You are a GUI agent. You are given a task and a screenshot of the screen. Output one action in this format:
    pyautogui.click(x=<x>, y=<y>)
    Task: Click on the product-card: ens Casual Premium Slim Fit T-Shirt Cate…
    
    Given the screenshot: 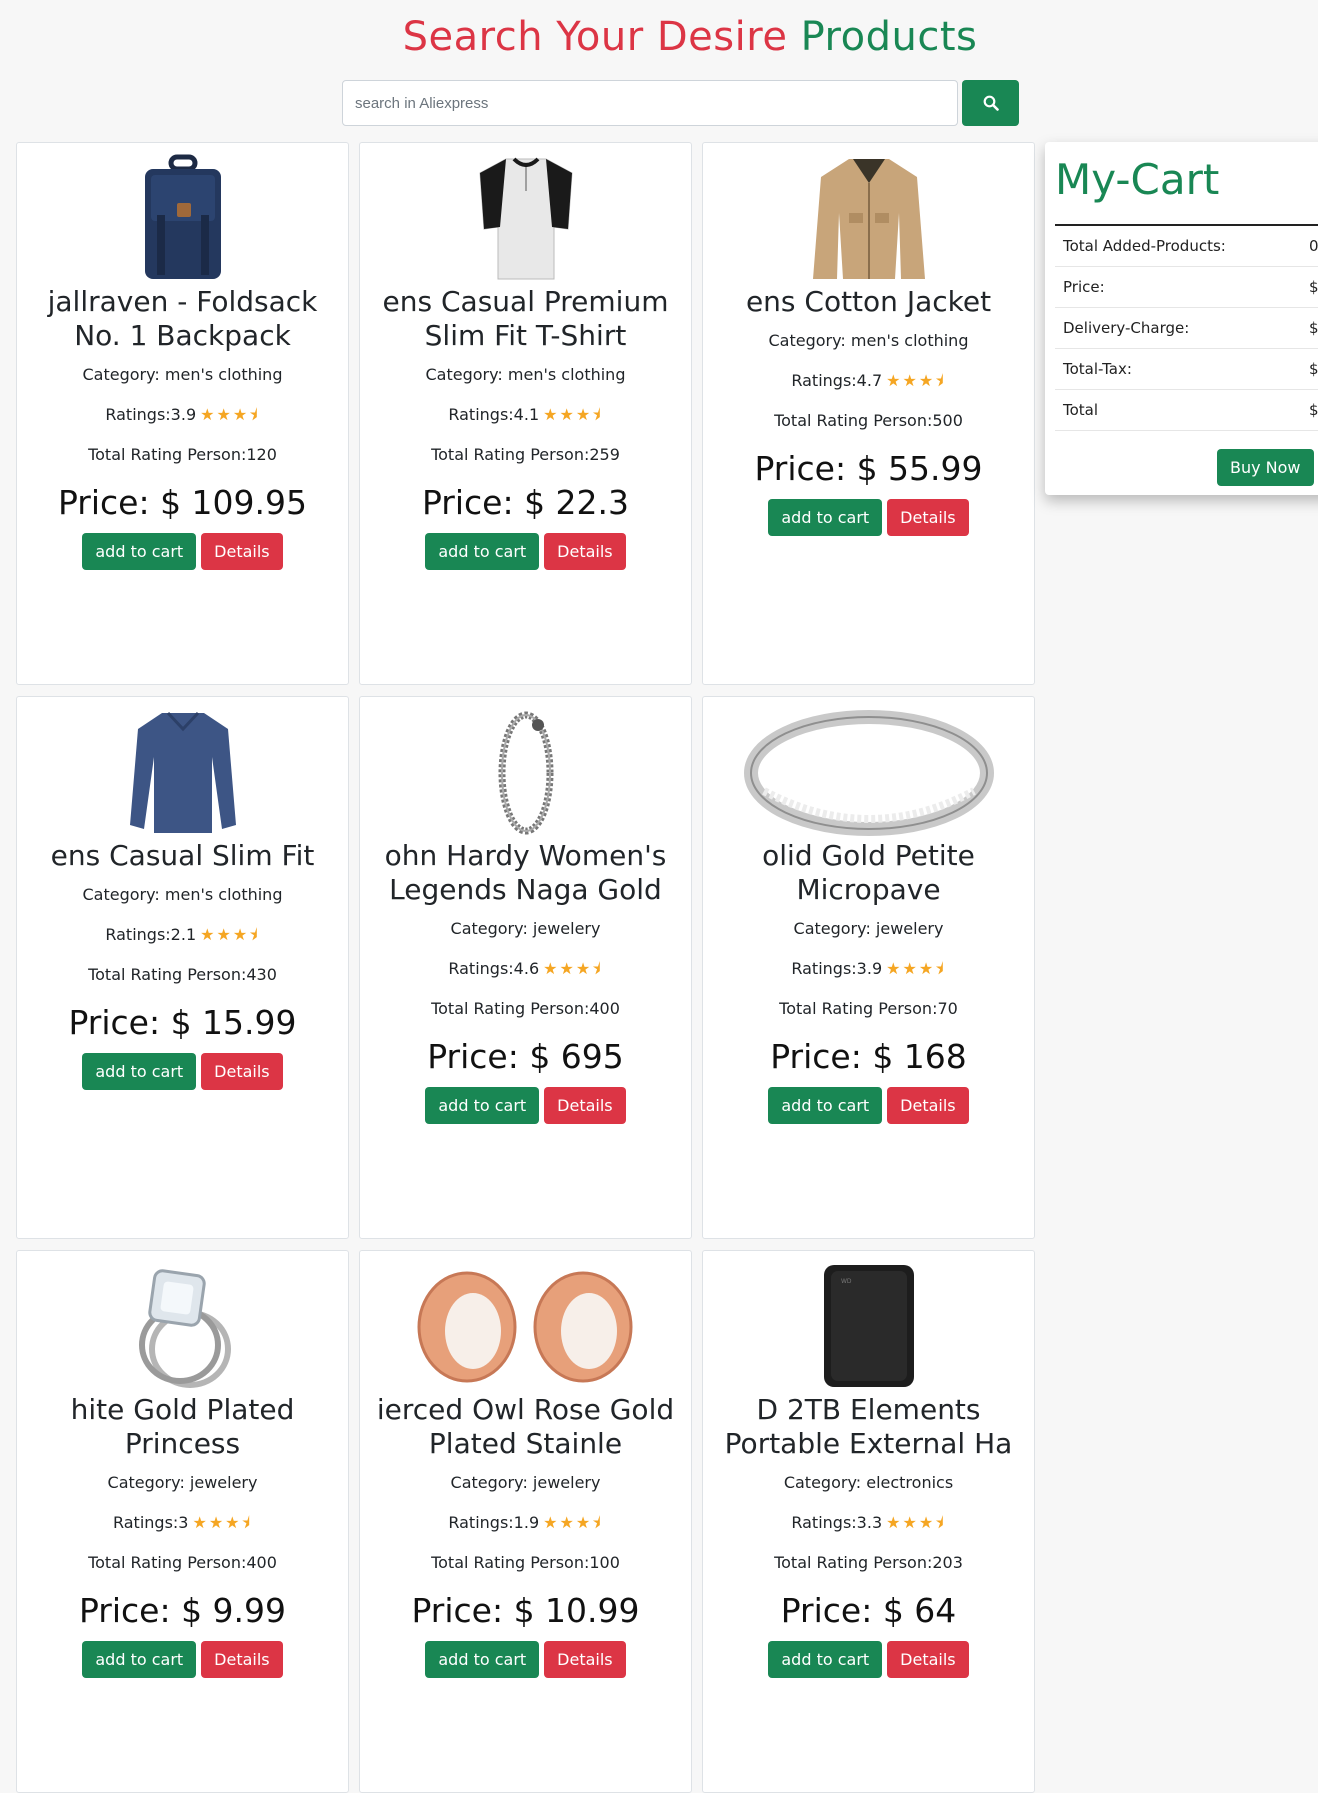 What is the action you would take?
    pyautogui.click(x=525, y=413)
    